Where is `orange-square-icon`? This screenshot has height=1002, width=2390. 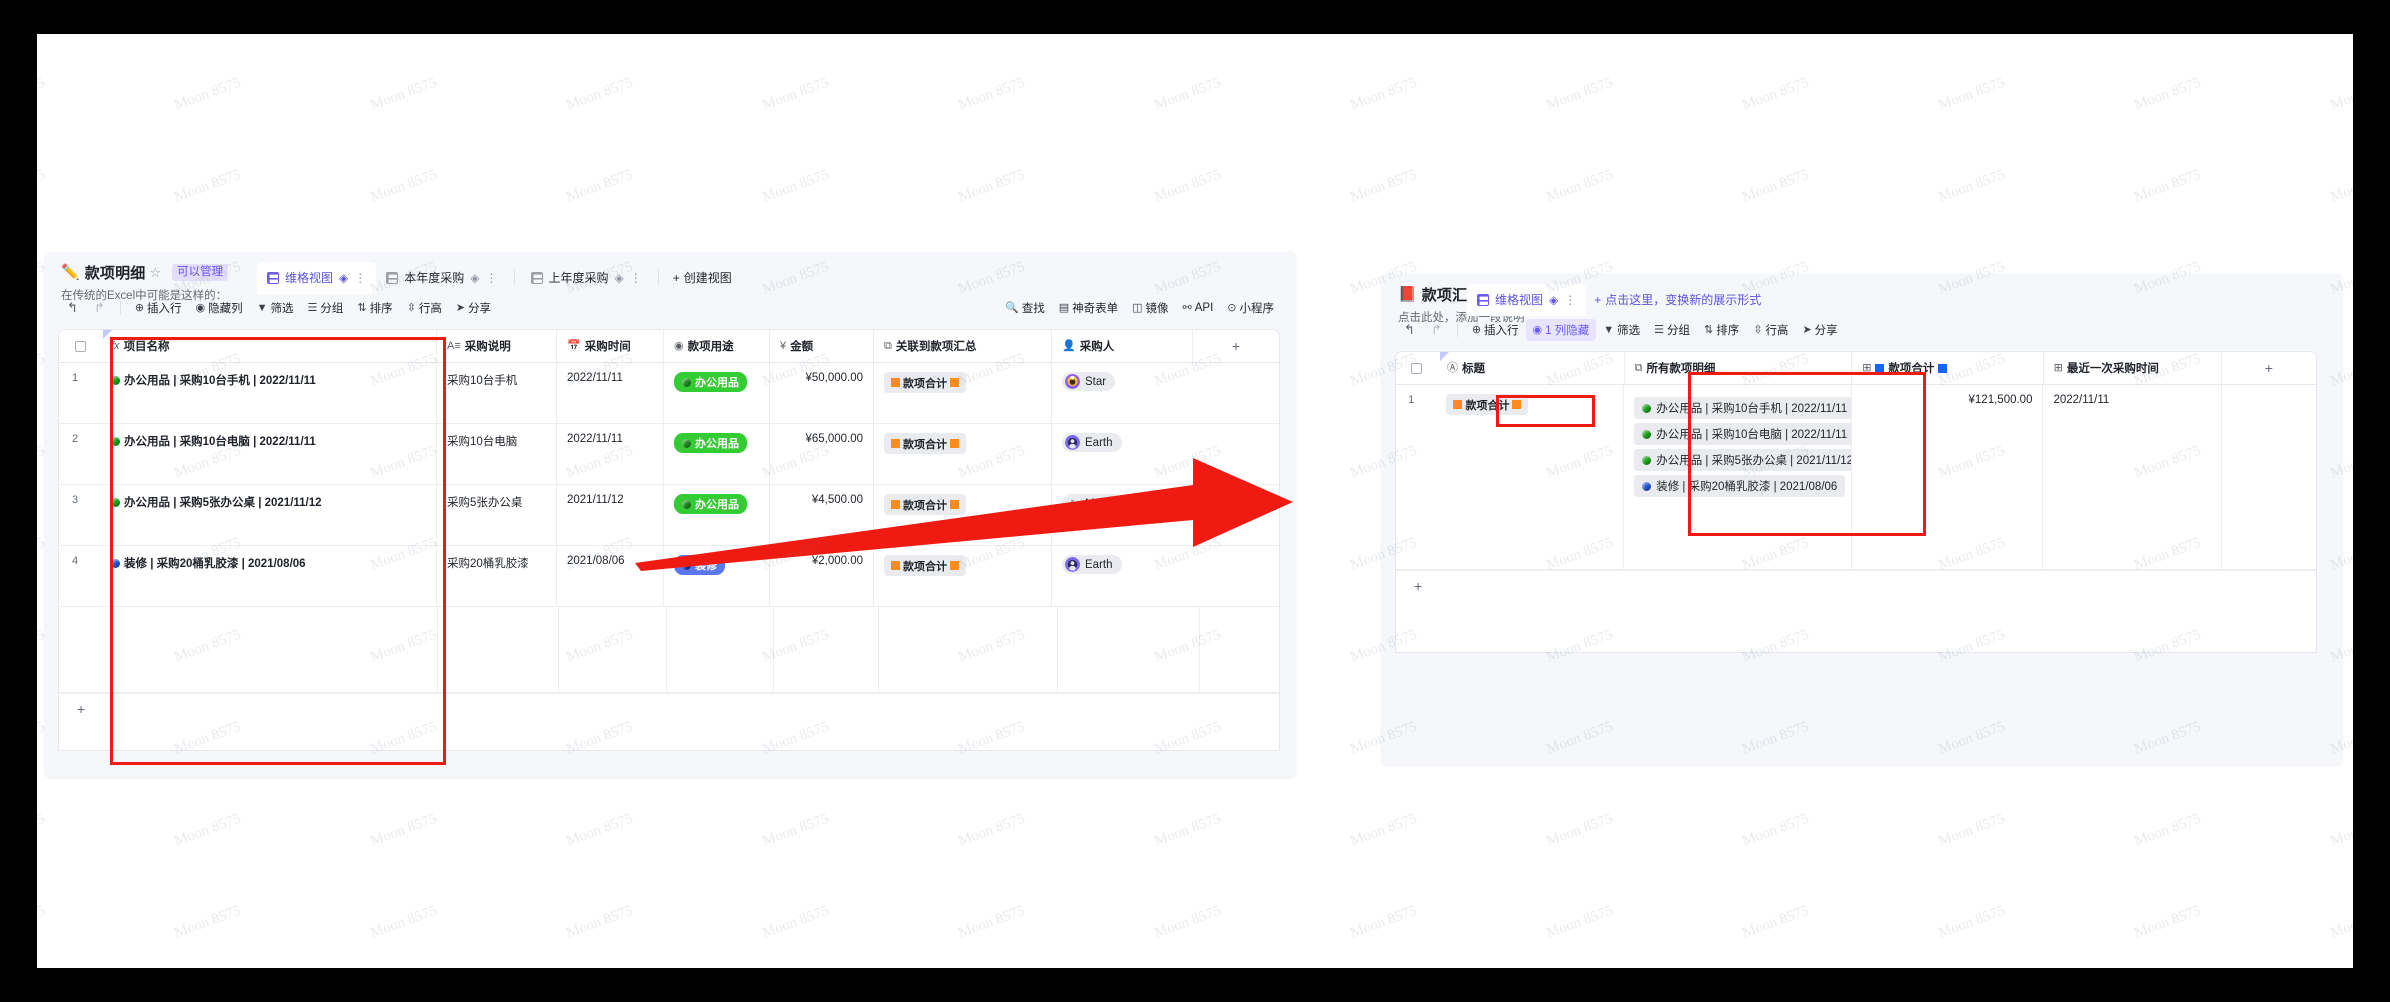 orange-square-icon is located at coordinates (1458, 404).